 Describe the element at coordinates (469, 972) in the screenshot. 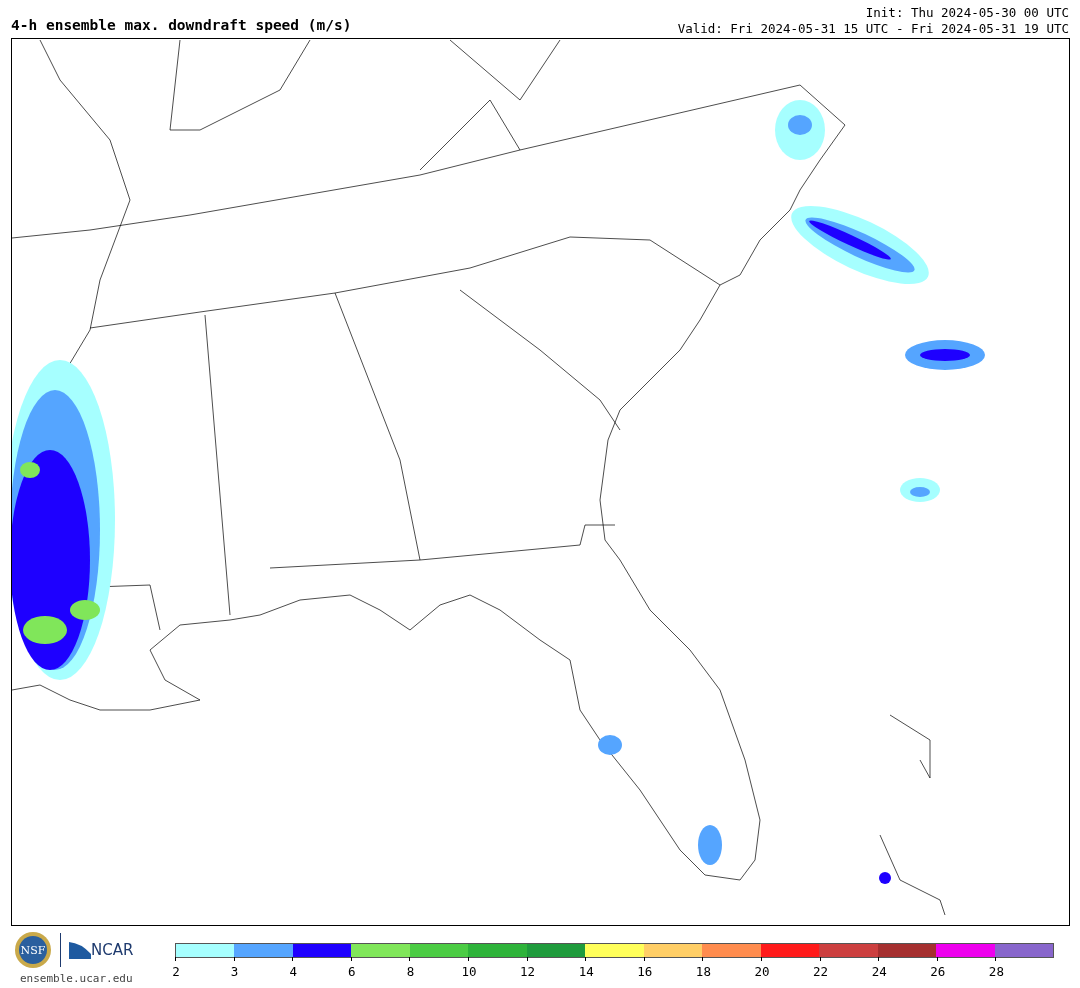

I see `tick-label: 10` at that location.